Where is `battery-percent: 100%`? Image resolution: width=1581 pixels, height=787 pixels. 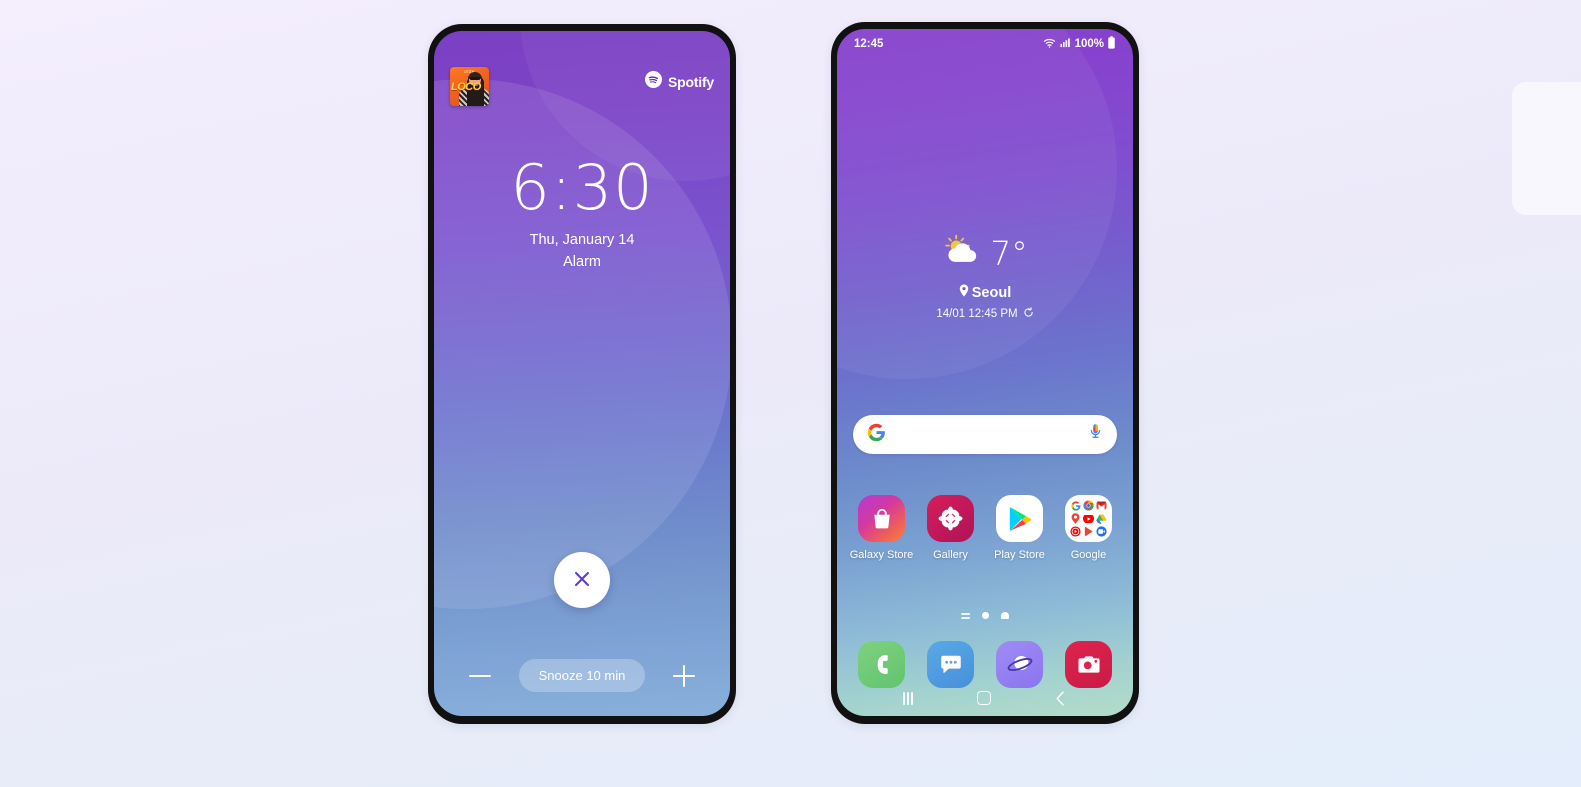 battery-percent: 100% is located at coordinates (1089, 44).